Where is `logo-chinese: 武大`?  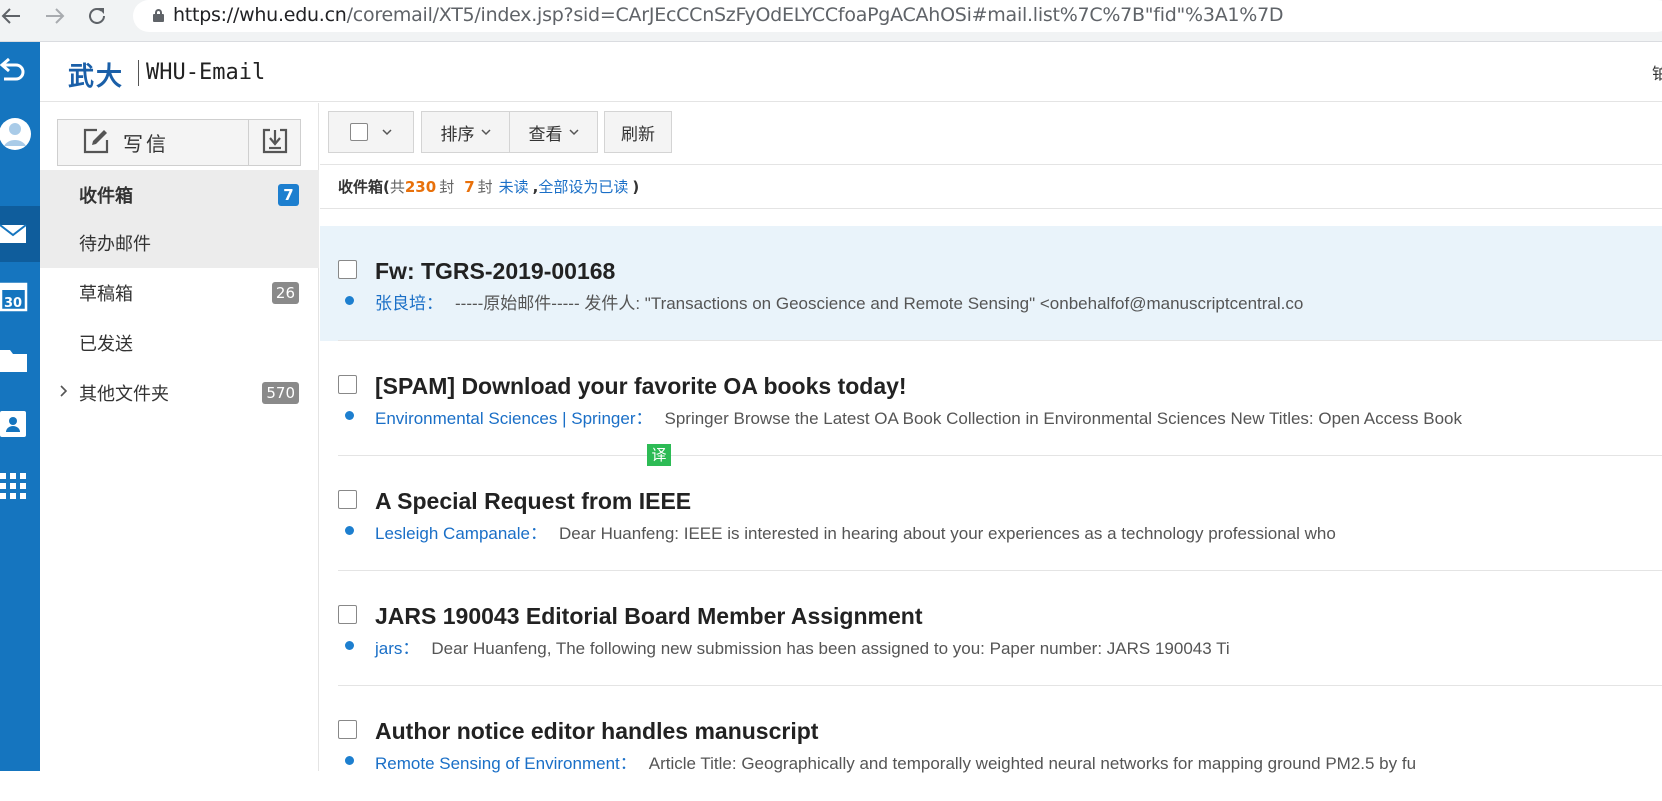 logo-chinese: 武大 is located at coordinates (96, 77).